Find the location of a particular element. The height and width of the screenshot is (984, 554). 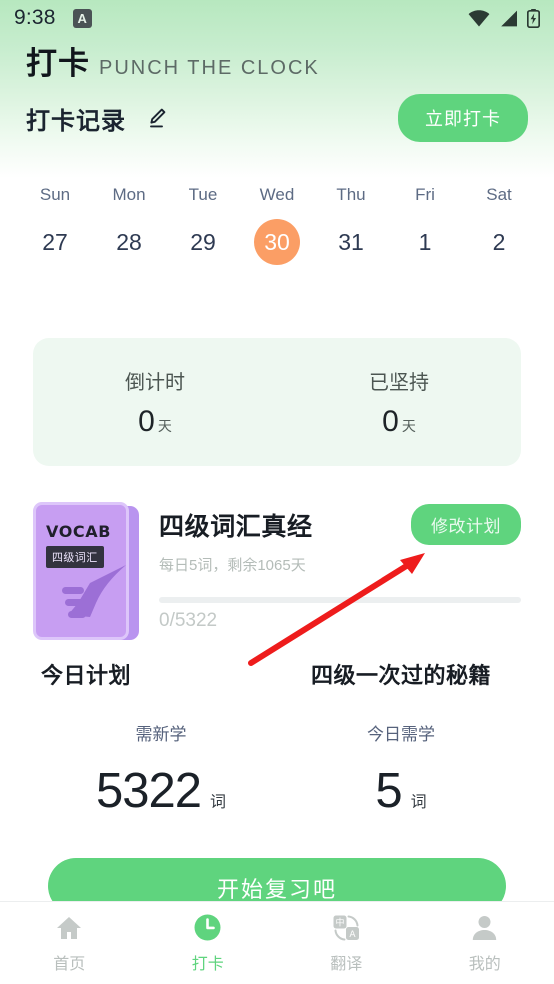

book-cover-brand-text: VOCAB is located at coordinates (79, 531).